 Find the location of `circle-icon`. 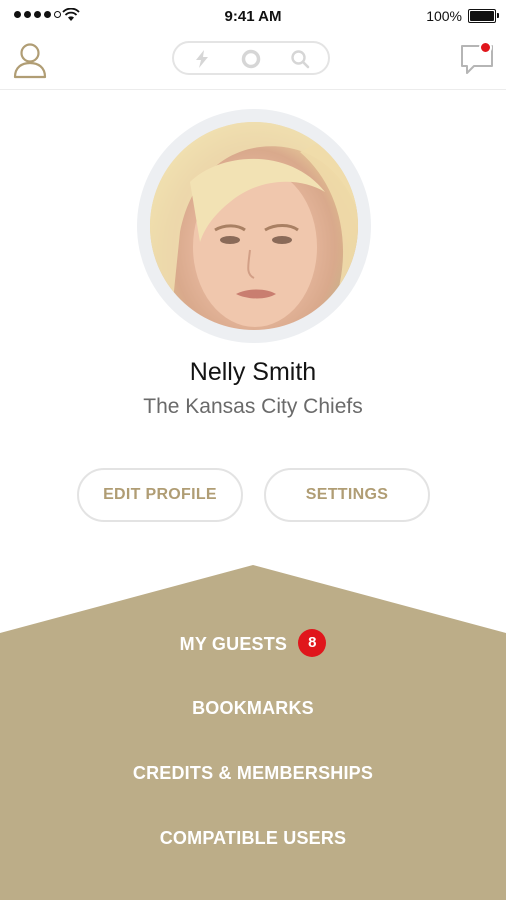

circle-icon is located at coordinates (251, 59).